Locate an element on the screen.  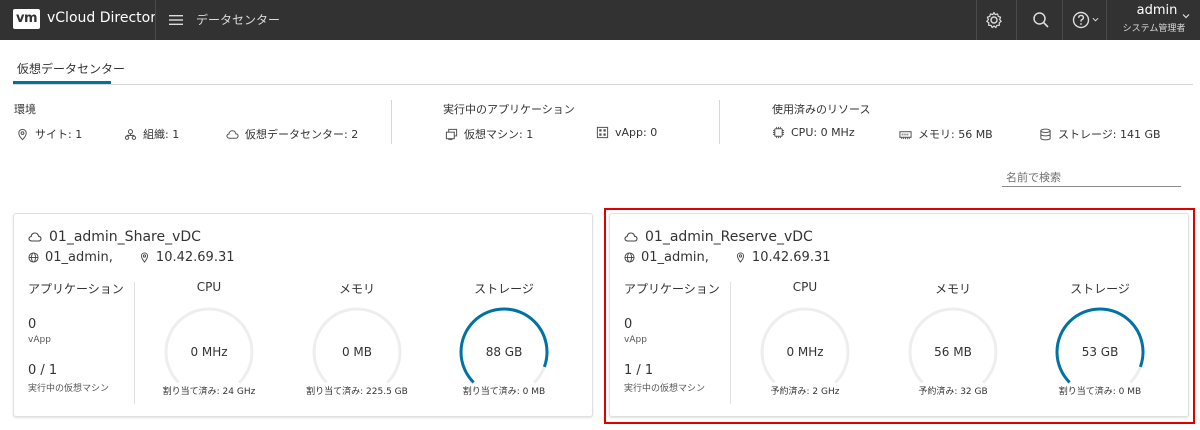
vdc-name: 01_admin_Share_vDC is located at coordinates (125, 237).